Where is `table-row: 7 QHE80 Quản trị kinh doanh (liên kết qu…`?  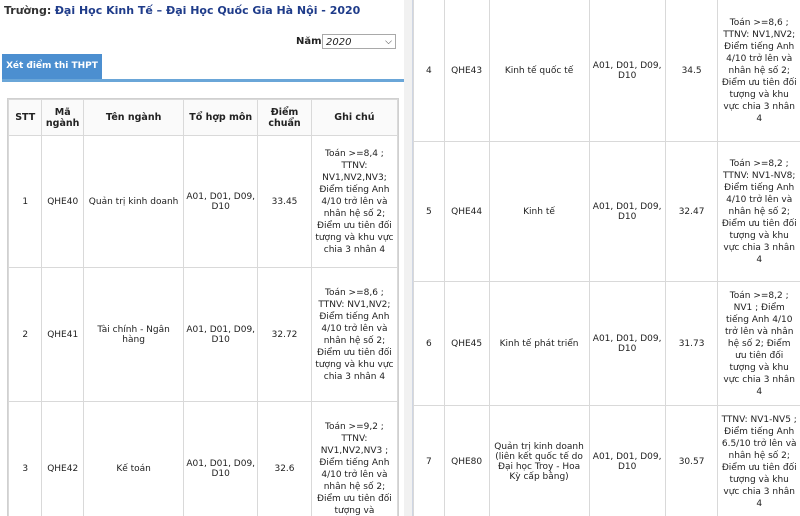 table-row: 7 QHE80 Quản trị kinh doanh (liên kết qu… is located at coordinates (606, 460).